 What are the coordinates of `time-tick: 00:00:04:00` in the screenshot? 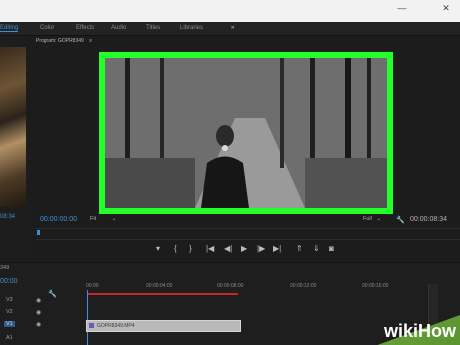 It's located at (159, 286).